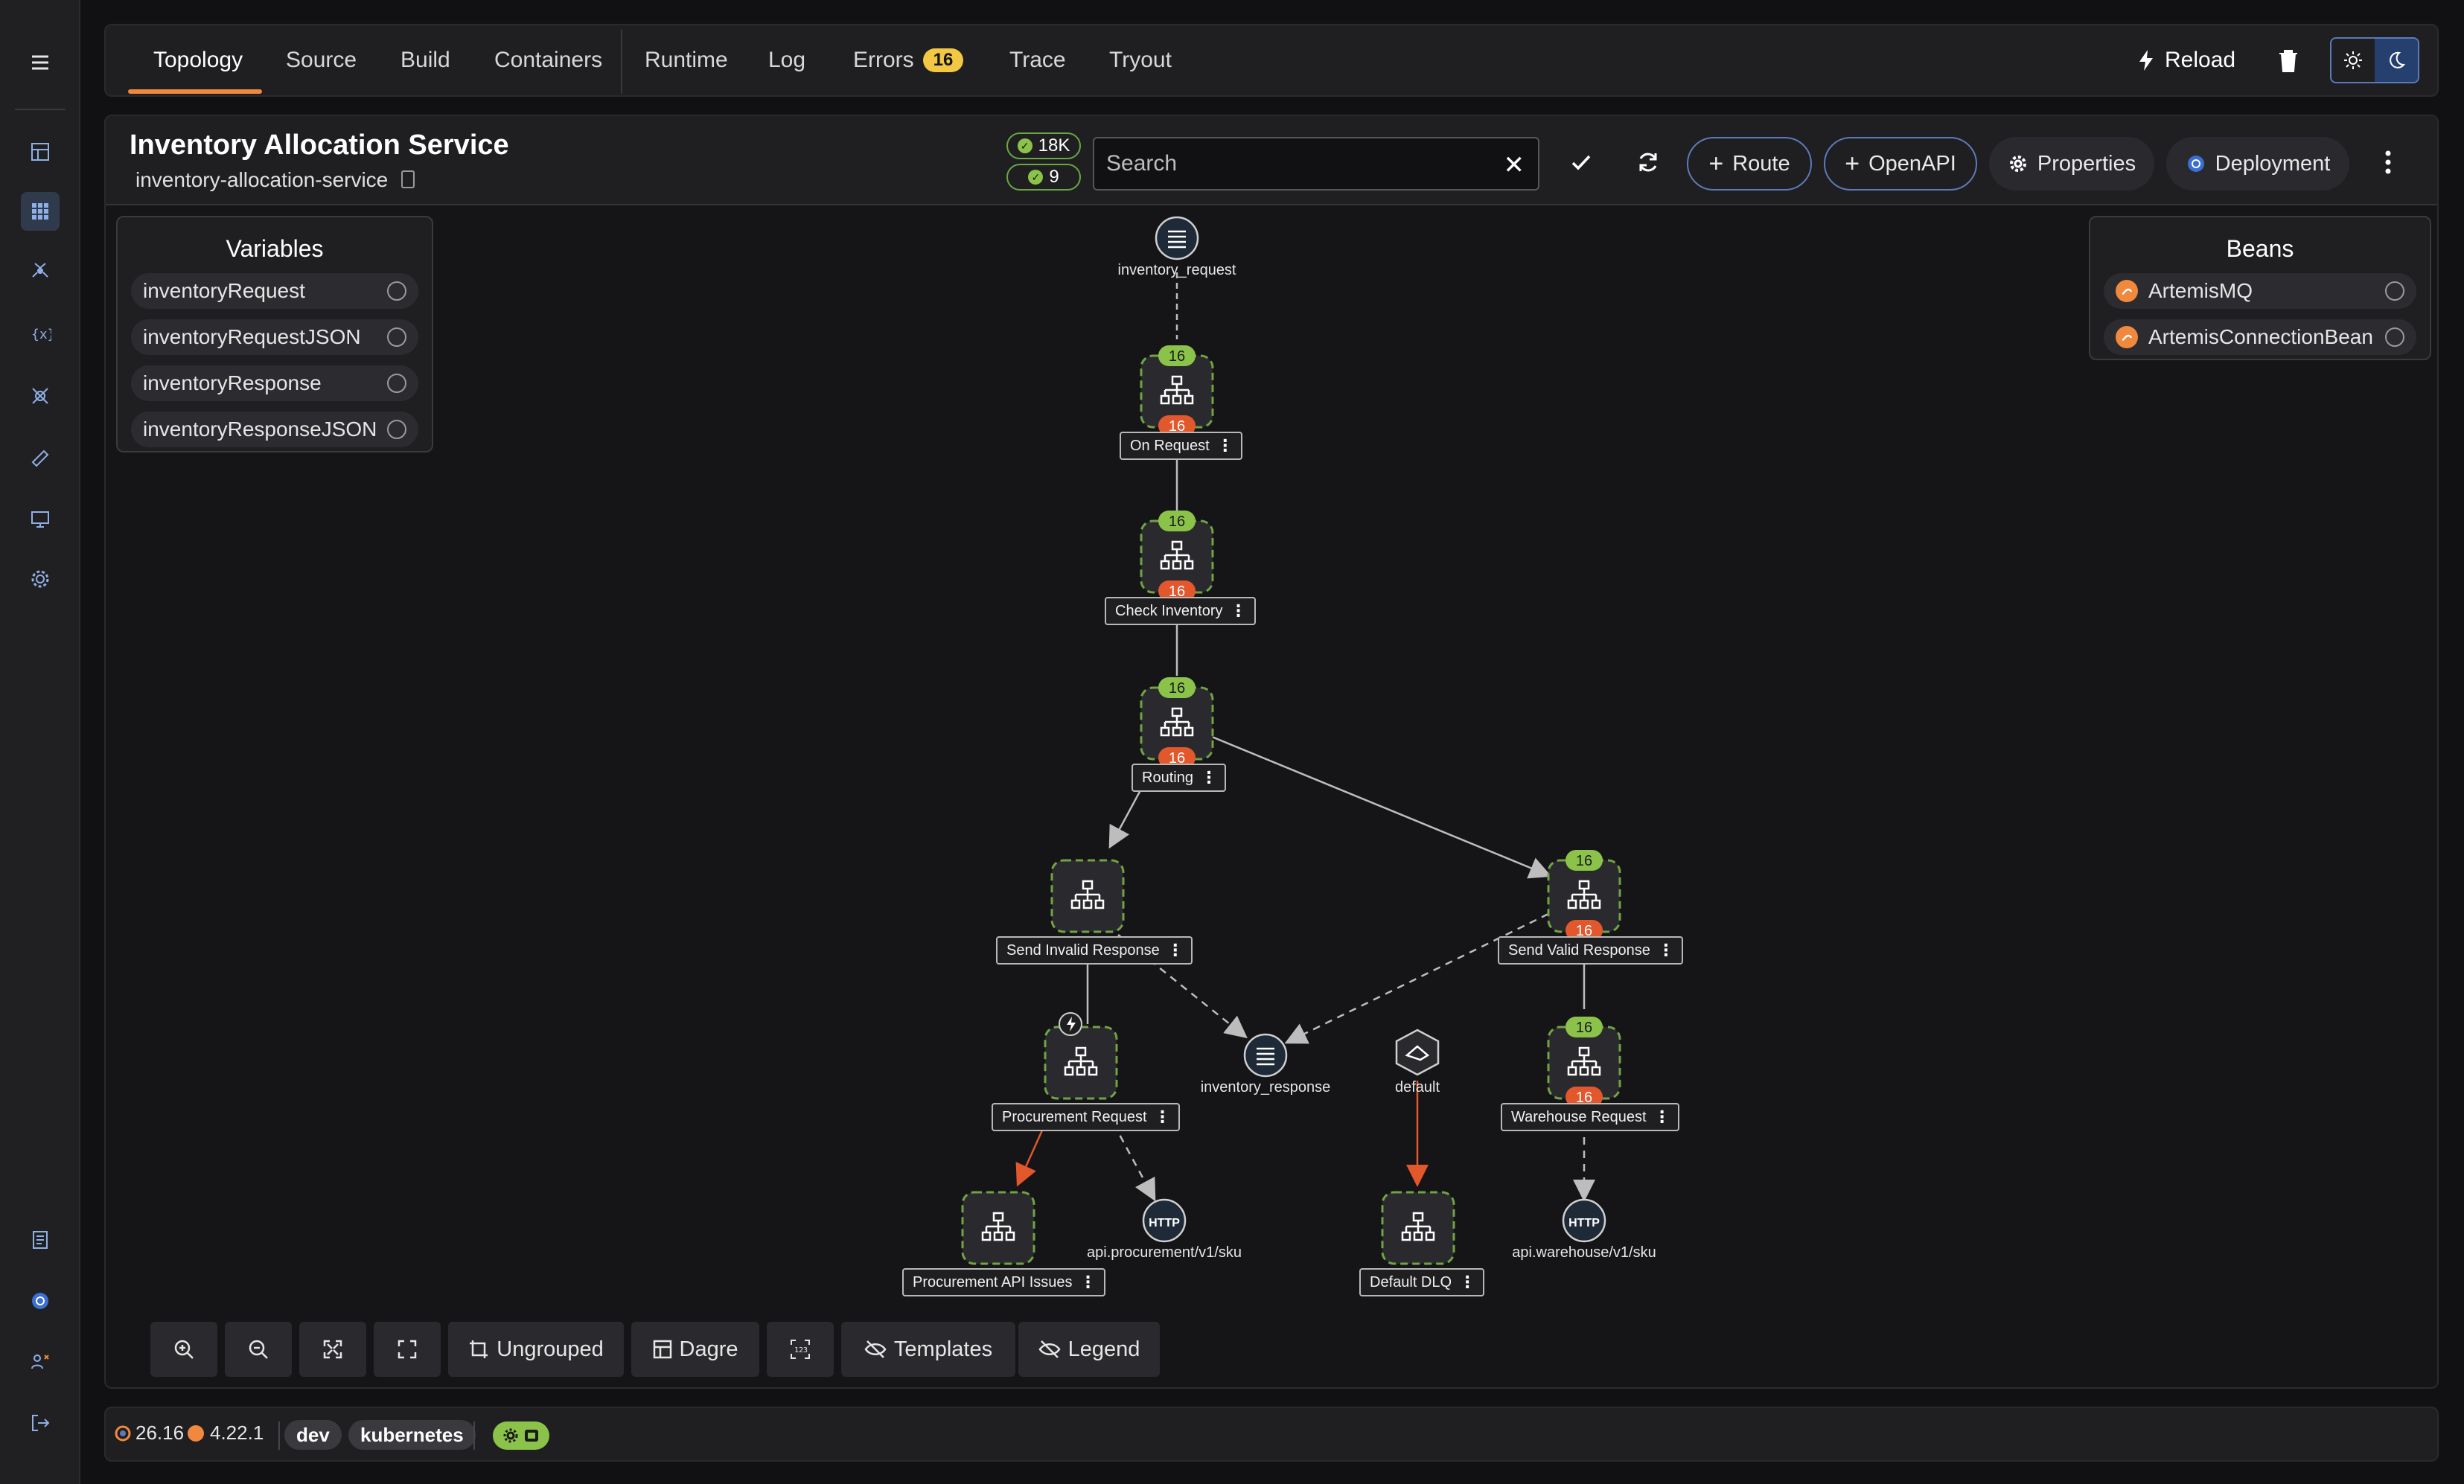 The image size is (2464, 1484). Describe the element at coordinates (550, 1349) in the screenshot. I see `ungrouped-label: Ungrouped` at that location.